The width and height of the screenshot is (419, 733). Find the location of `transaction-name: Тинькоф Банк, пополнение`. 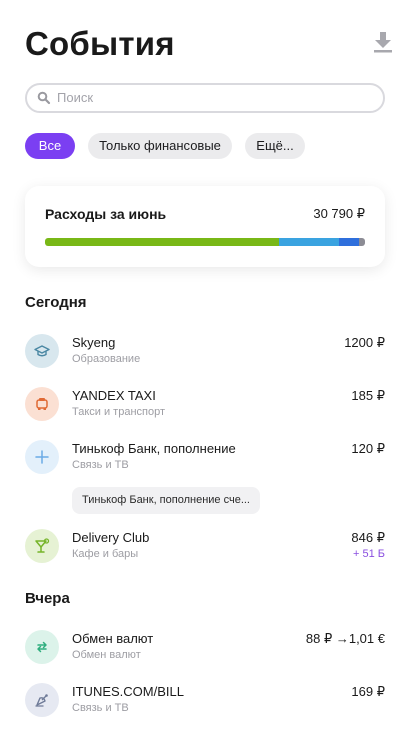

transaction-name: Тинькоф Банк, пополнение is located at coordinates (154, 448).